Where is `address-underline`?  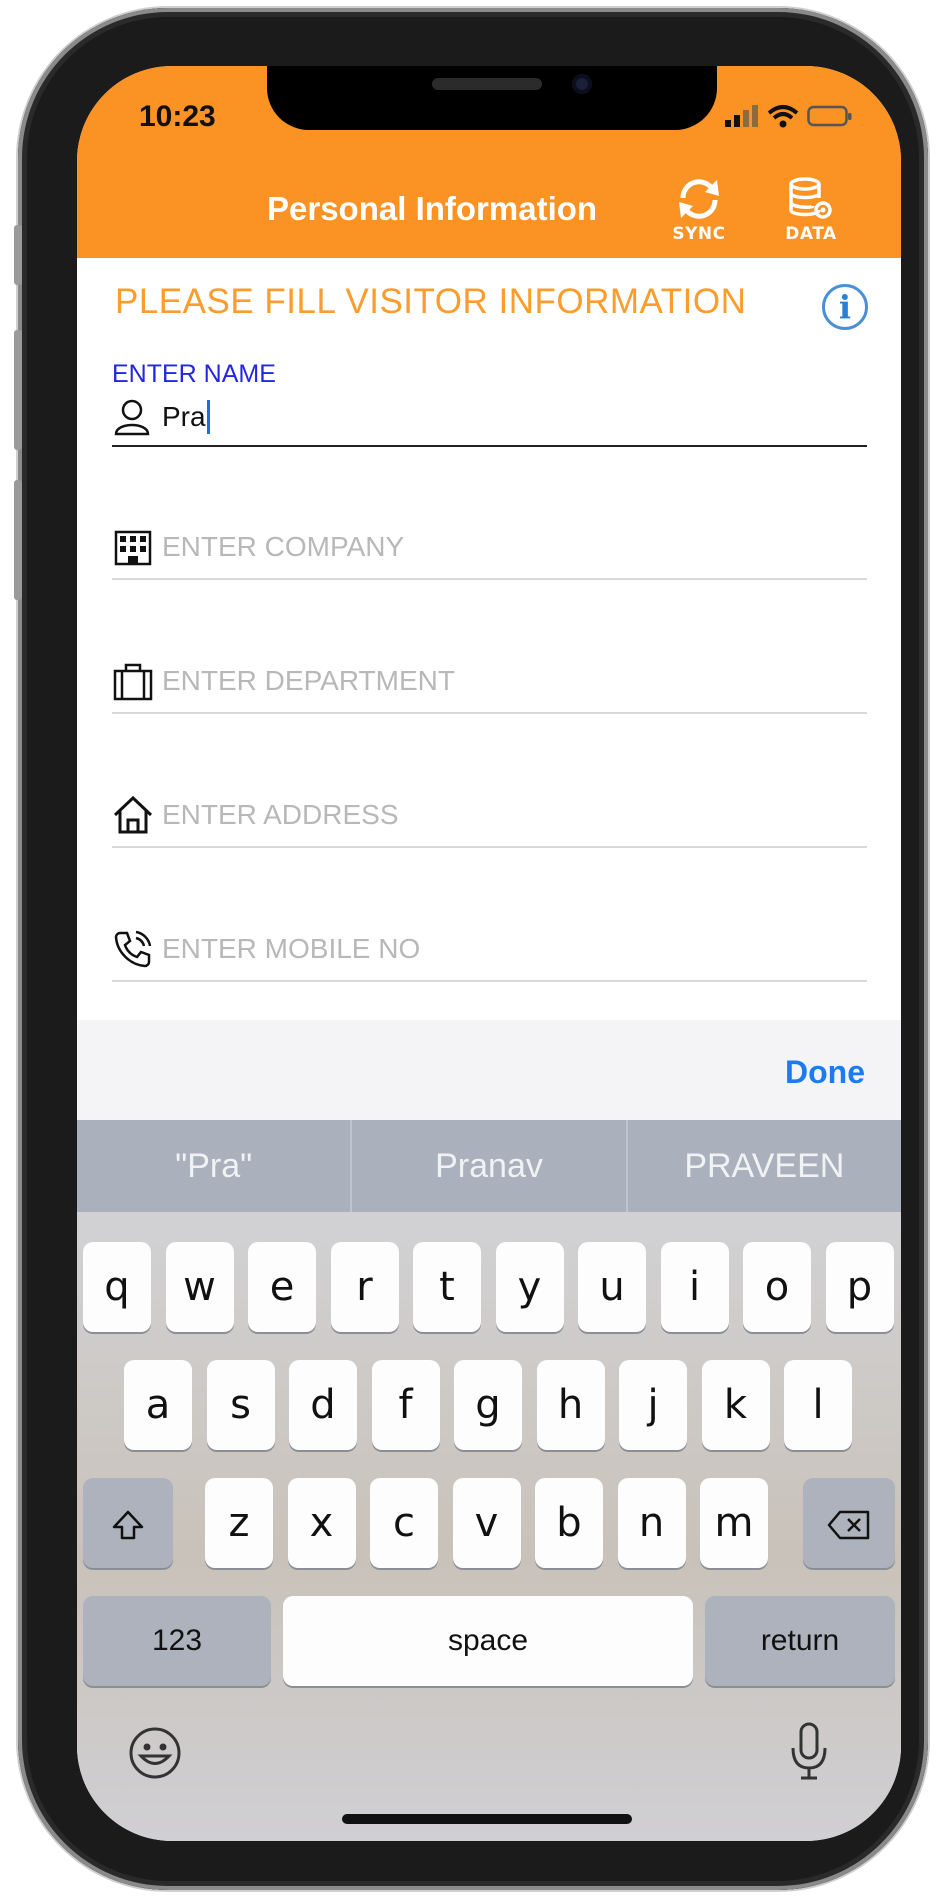 address-underline is located at coordinates (489, 847).